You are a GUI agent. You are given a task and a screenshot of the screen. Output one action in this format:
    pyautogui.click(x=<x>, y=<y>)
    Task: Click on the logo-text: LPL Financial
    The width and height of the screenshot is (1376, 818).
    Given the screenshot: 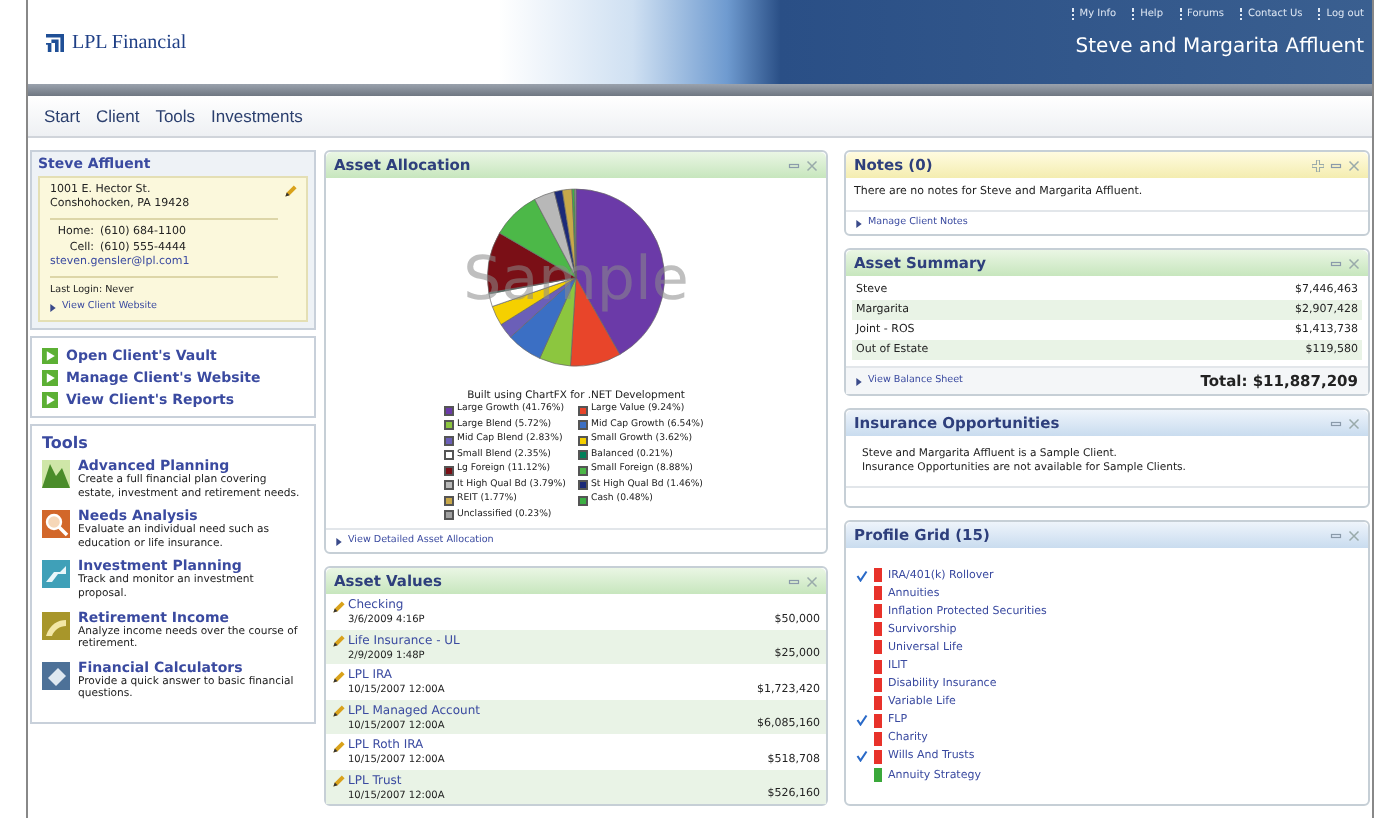 What is the action you would take?
    pyautogui.click(x=129, y=42)
    